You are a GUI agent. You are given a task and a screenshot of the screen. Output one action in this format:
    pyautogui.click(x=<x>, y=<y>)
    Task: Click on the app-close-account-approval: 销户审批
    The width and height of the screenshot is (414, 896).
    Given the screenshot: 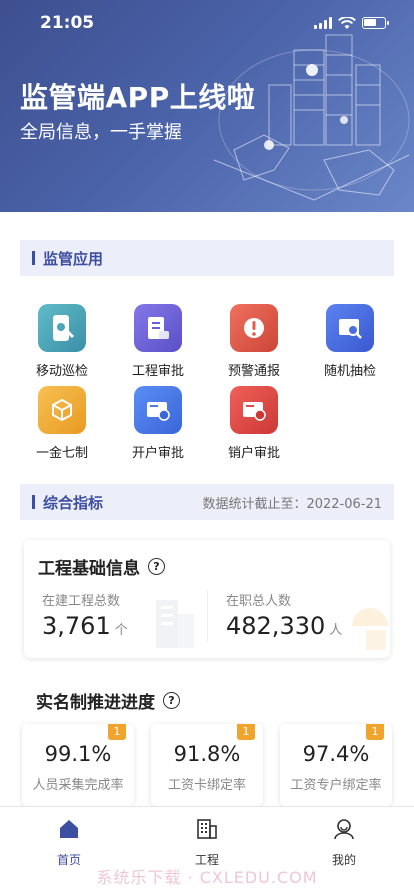 What is the action you would take?
    pyautogui.click(x=254, y=423)
    